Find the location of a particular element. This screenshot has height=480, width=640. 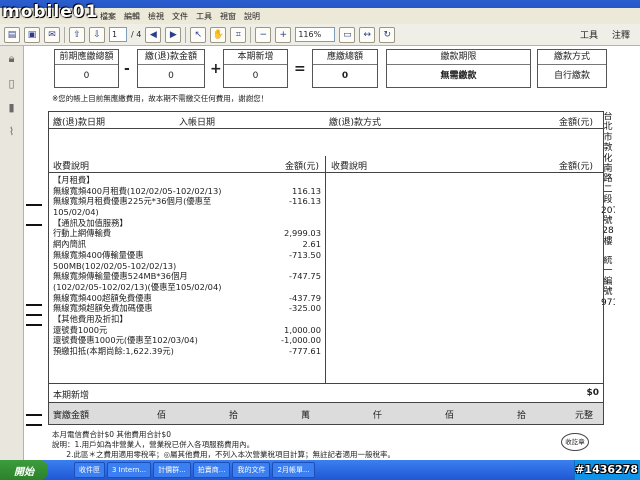

attachment-icon: ⌇ is located at coordinates (12, 131).